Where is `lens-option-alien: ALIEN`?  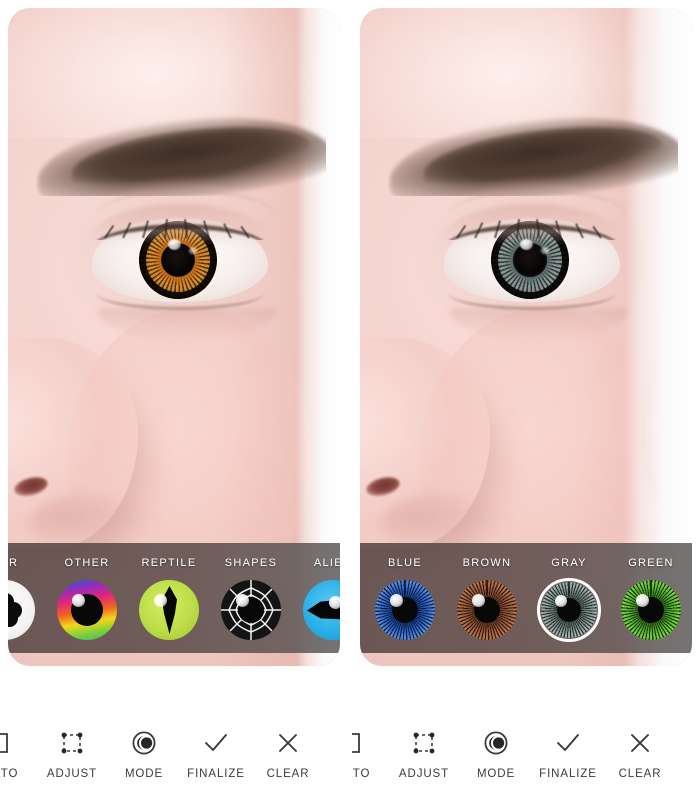 lens-option-alien: ALIEN is located at coordinates (316, 592).